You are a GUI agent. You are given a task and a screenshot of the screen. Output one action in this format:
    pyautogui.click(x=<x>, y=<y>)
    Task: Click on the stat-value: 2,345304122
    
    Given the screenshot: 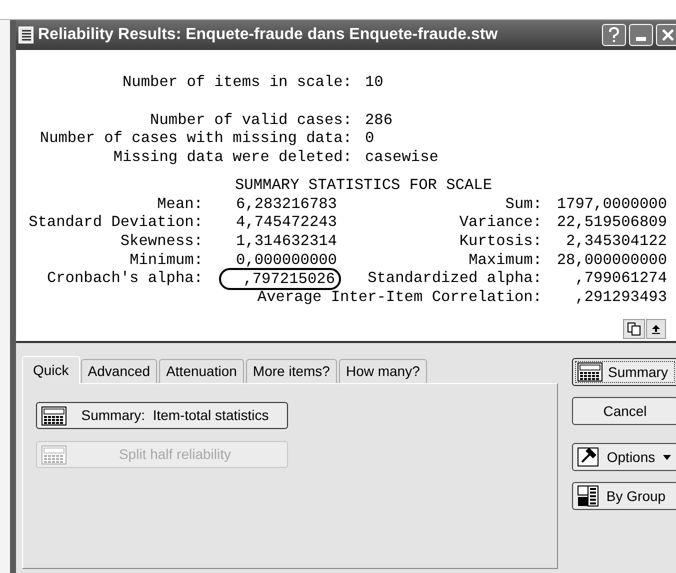 What is the action you would take?
    pyautogui.click(x=616, y=241)
    